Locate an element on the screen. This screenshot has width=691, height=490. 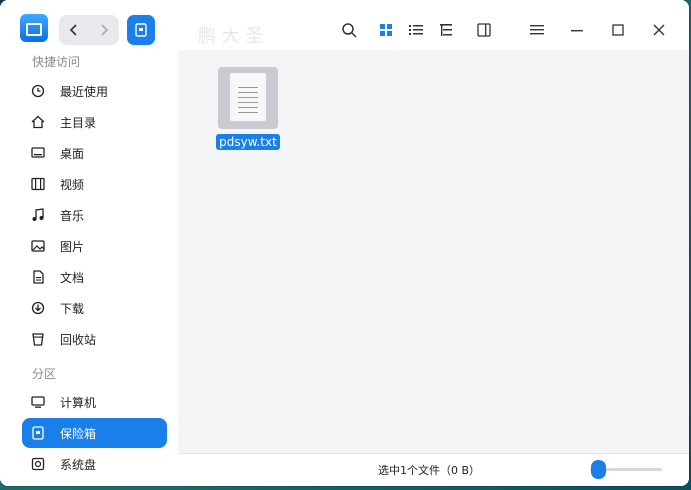
icon-view-button is located at coordinates (386, 30).